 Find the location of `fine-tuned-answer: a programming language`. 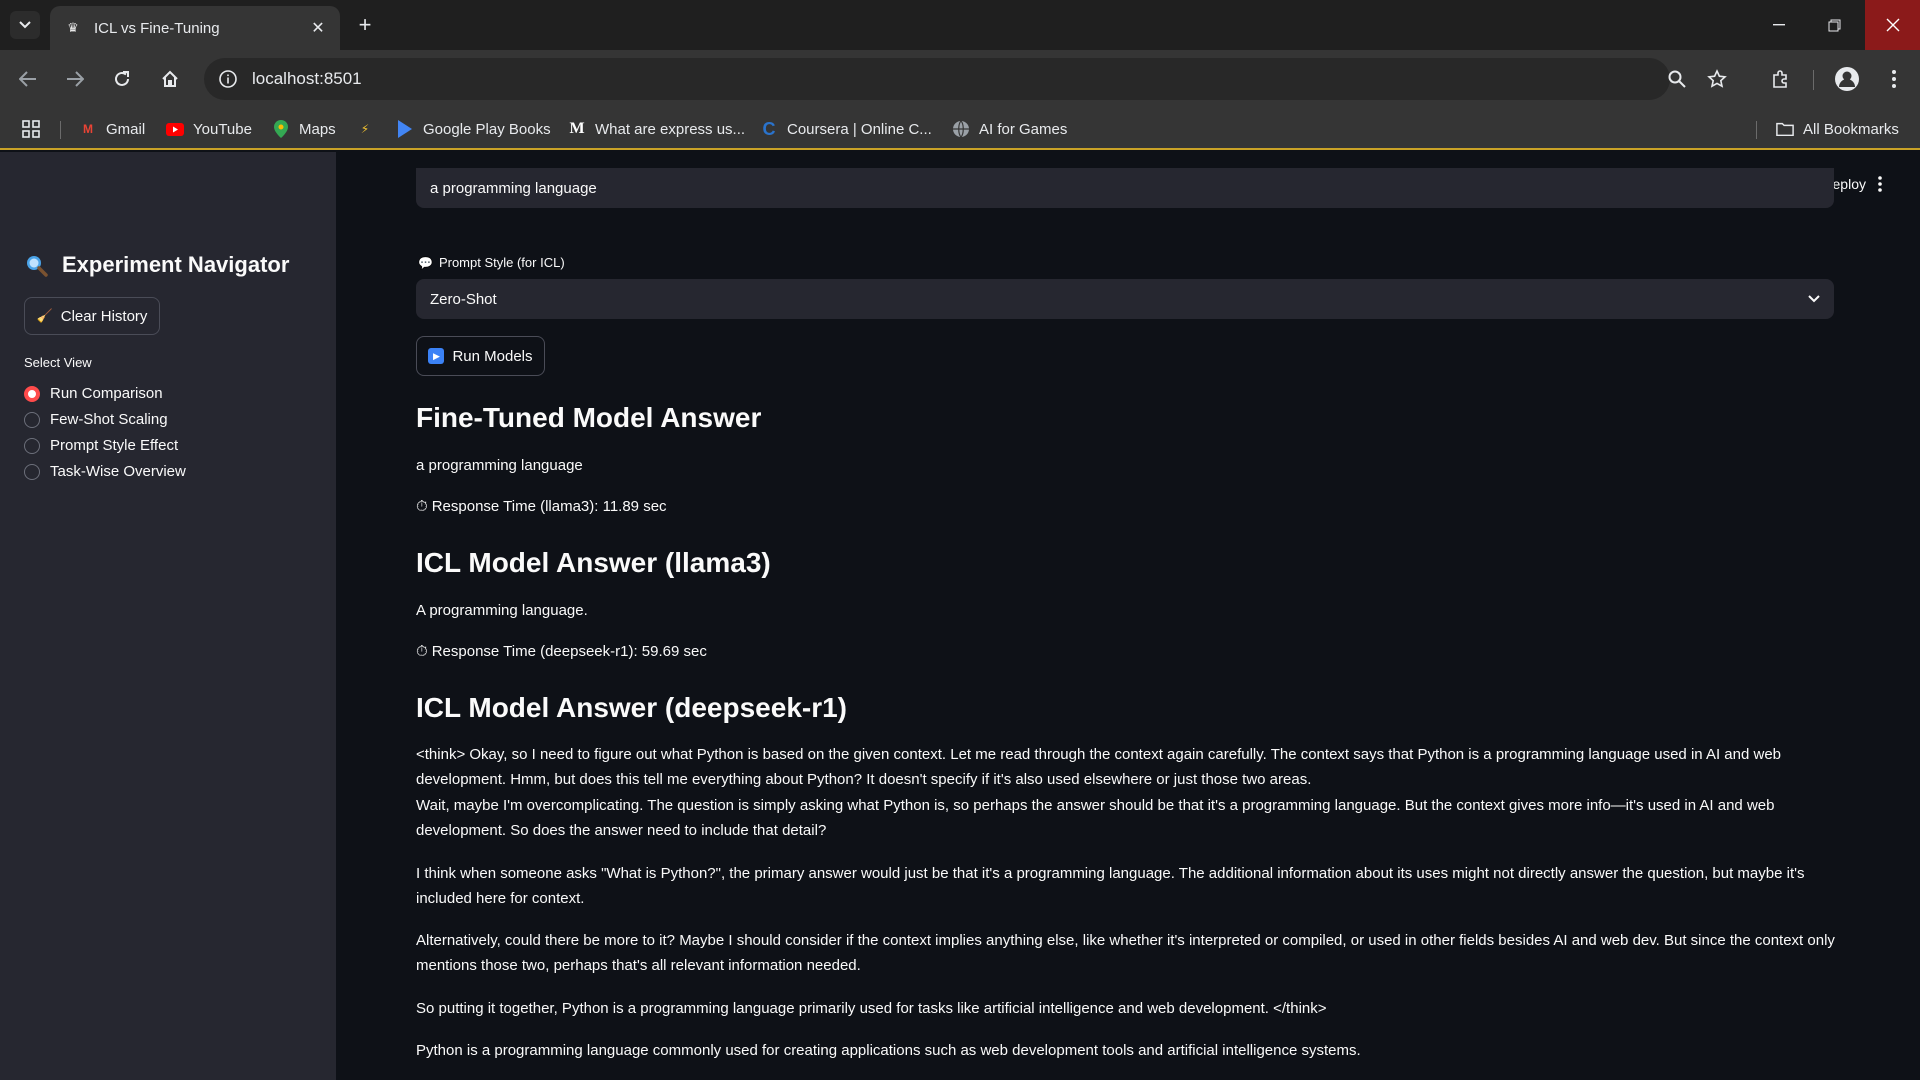

fine-tuned-answer: a programming language is located at coordinates (499, 465).